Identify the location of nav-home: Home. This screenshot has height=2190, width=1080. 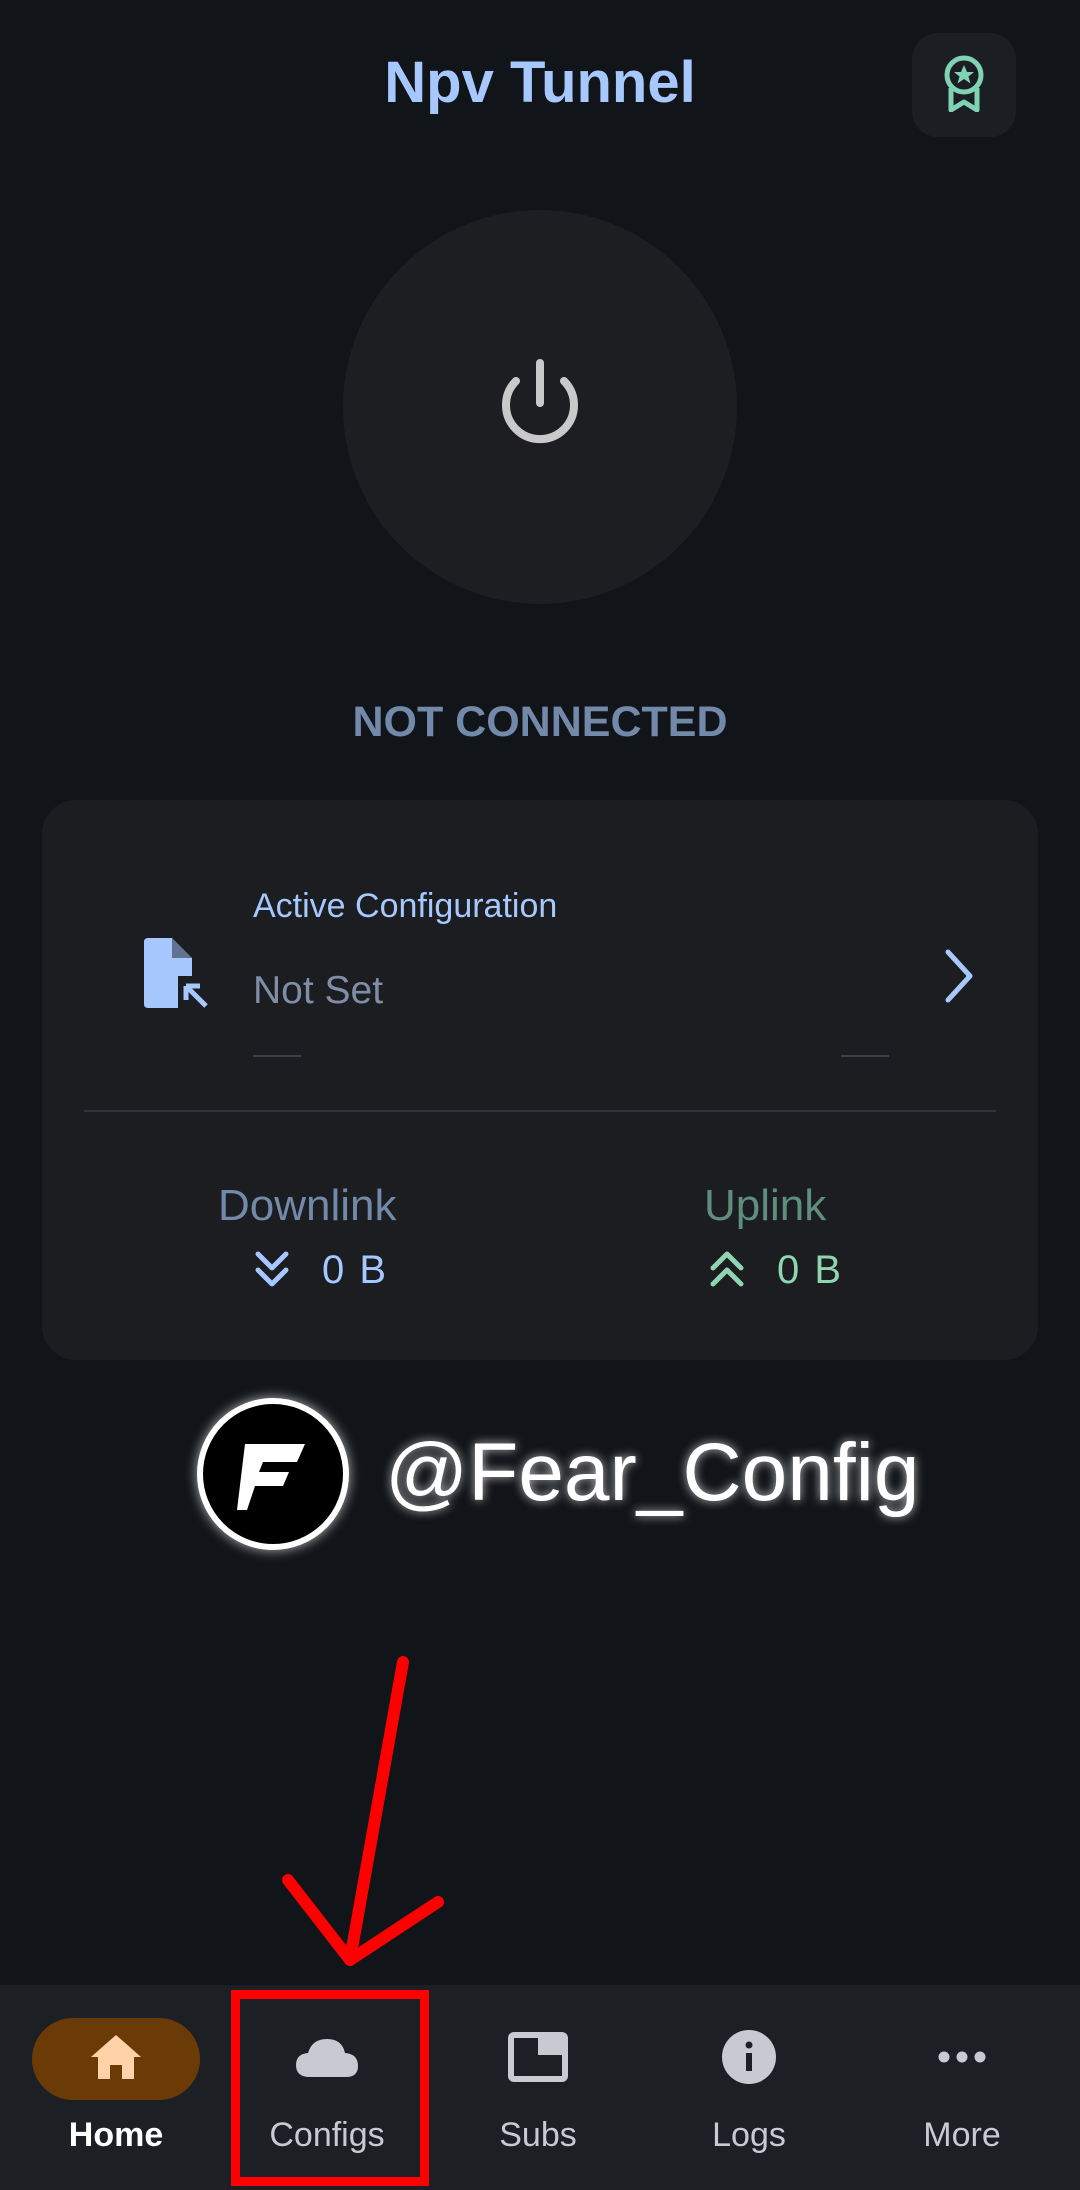
(116, 2087).